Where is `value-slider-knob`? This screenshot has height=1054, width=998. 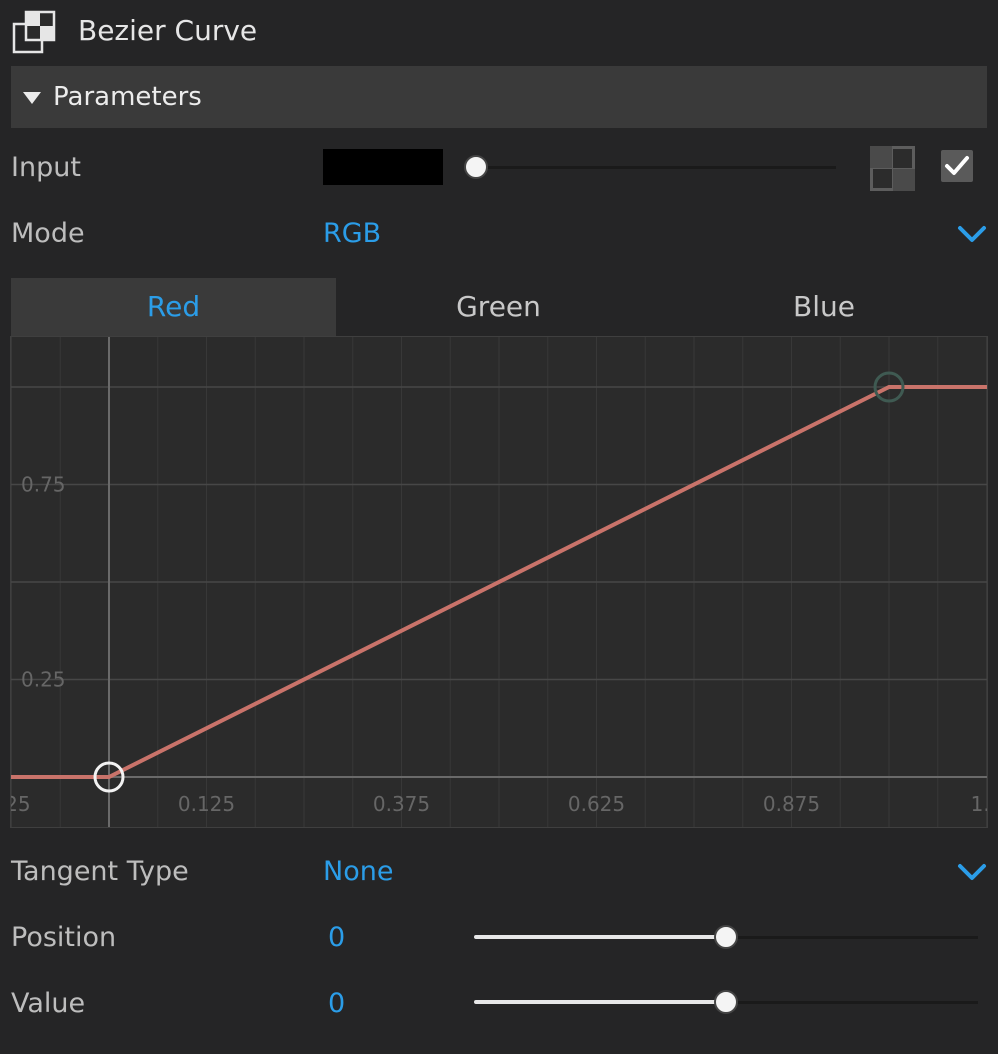 value-slider-knob is located at coordinates (726, 1002).